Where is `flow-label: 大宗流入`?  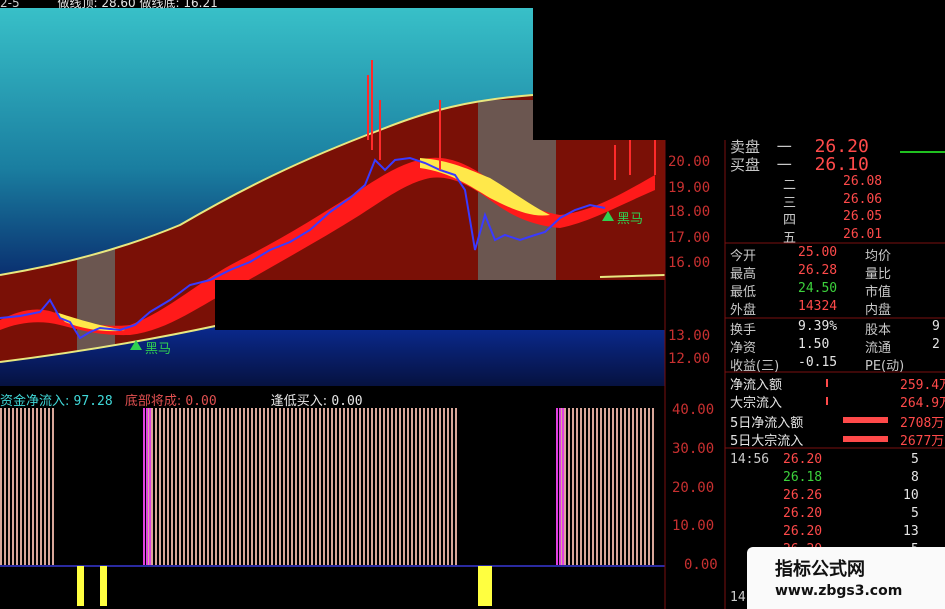 flow-label: 大宗流入 is located at coordinates (756, 403).